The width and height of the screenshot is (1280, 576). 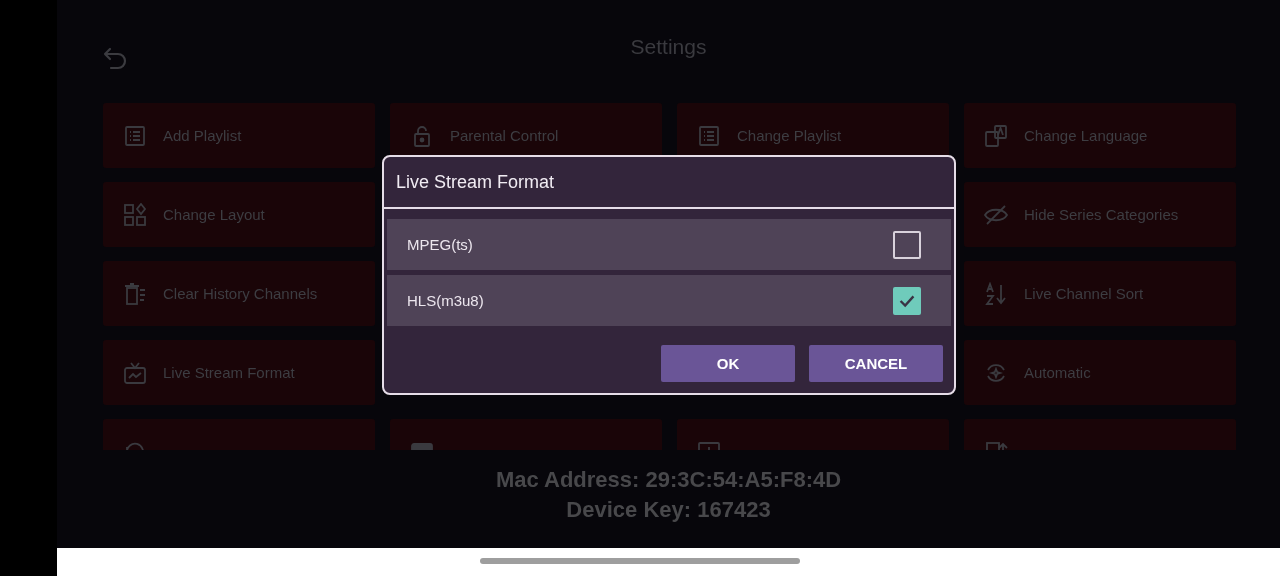 What do you see at coordinates (668, 510) in the screenshot?
I see `device-key: Device Key: 167423` at bounding box center [668, 510].